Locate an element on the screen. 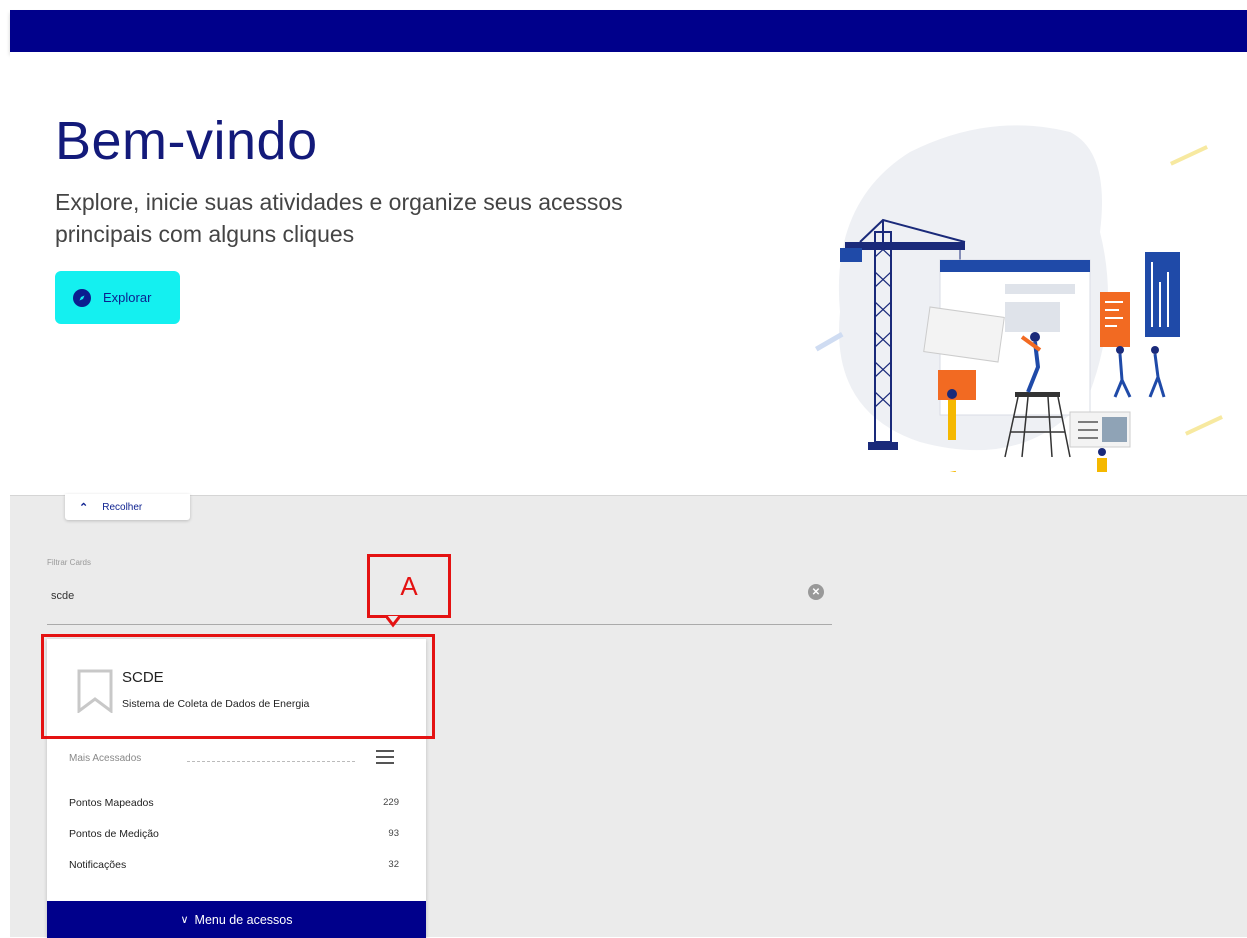  access-menu-button: ∨ Menu de acessos is located at coordinates (236, 919).